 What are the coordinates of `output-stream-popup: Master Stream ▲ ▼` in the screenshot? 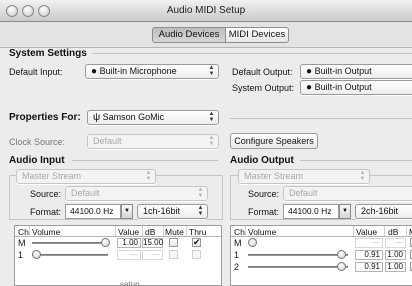 It's located at (304, 176).